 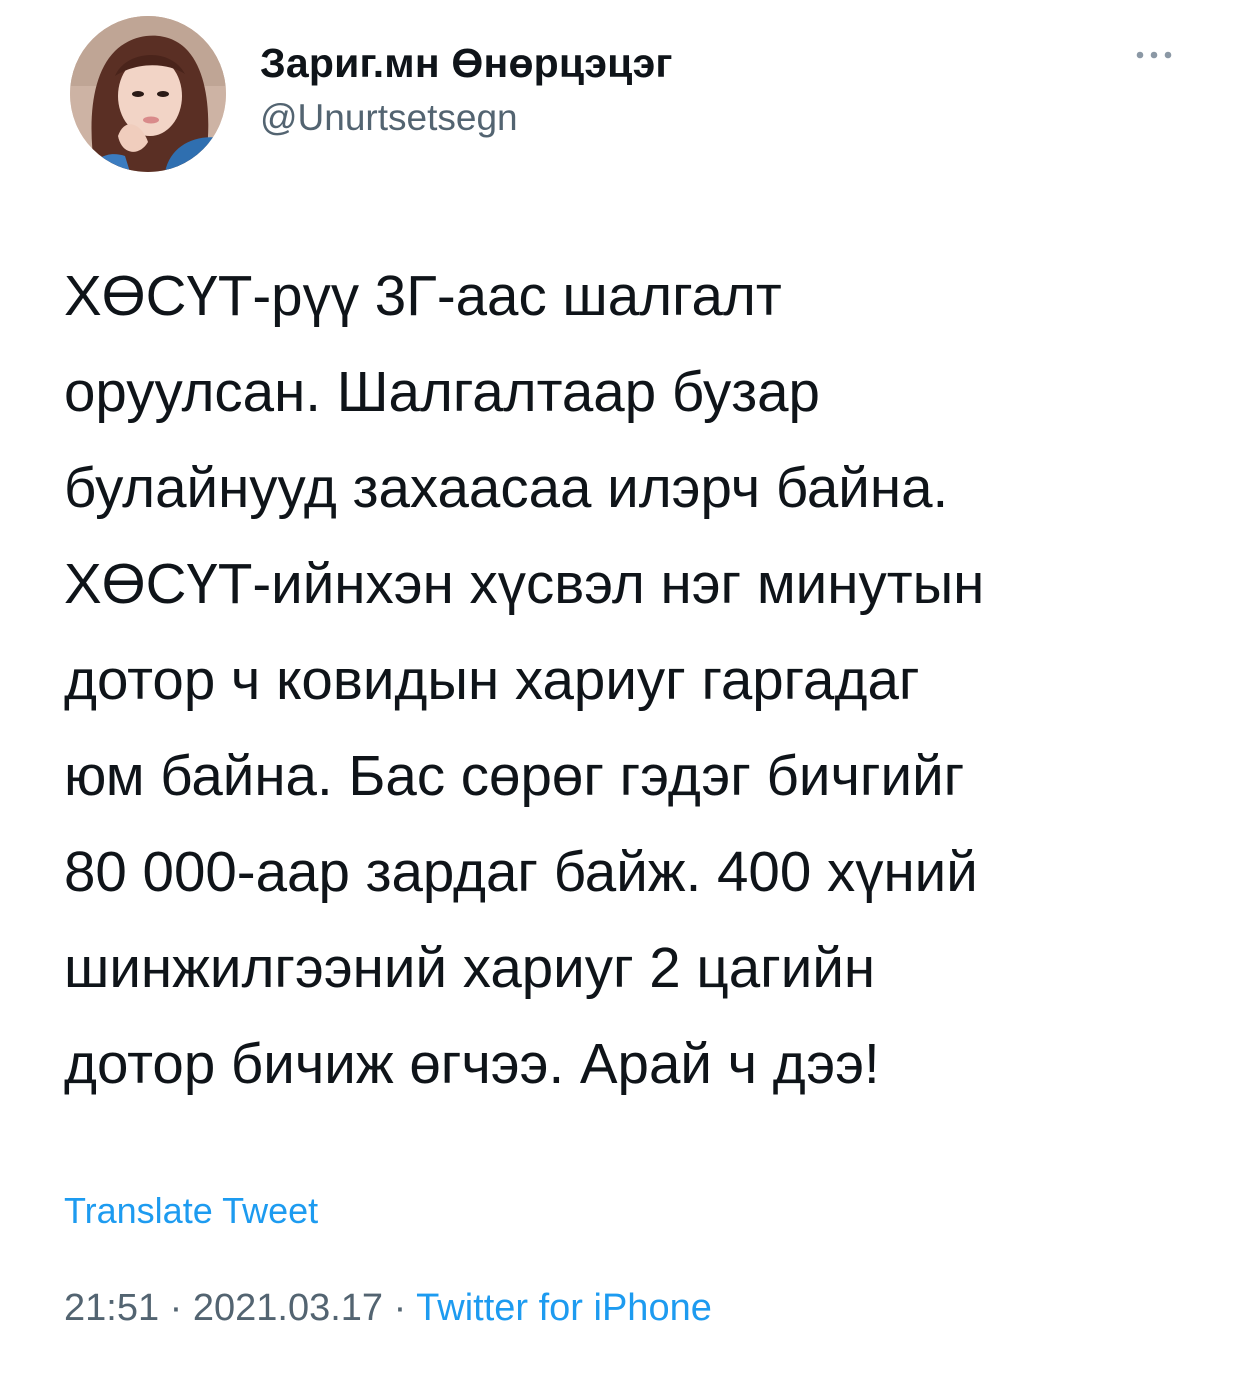 I want to click on avatar, so click(x=148, y=94).